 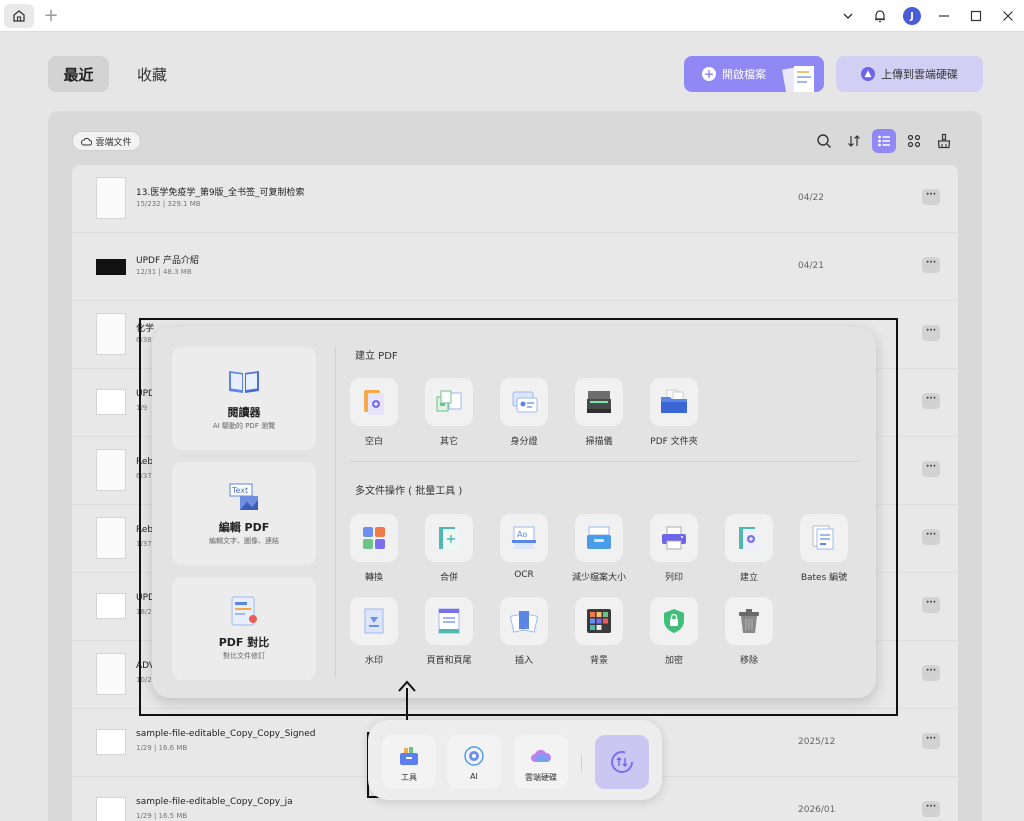 I want to click on search-button, so click(x=824, y=141).